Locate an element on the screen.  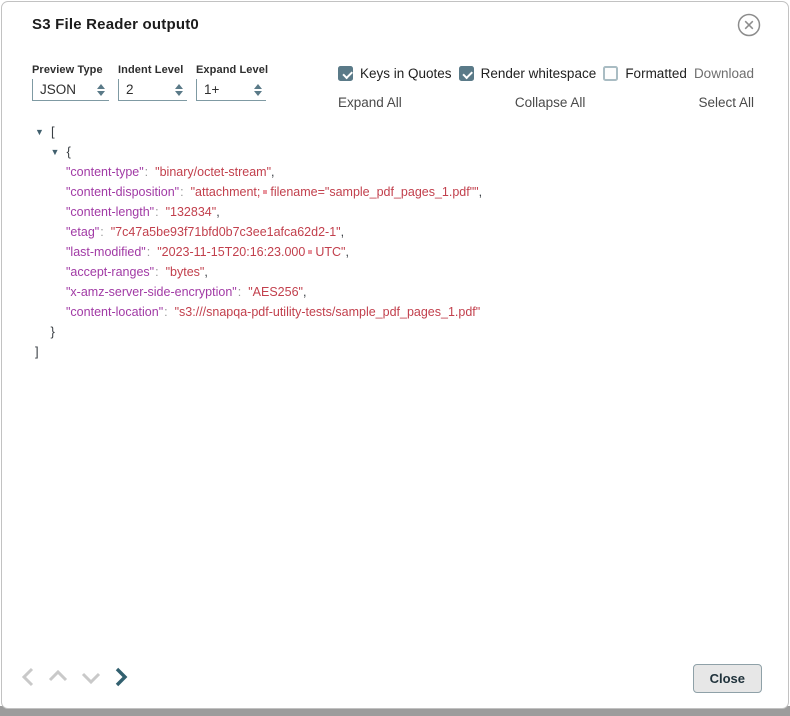
indent-level-value: 2 is located at coordinates (130, 89).